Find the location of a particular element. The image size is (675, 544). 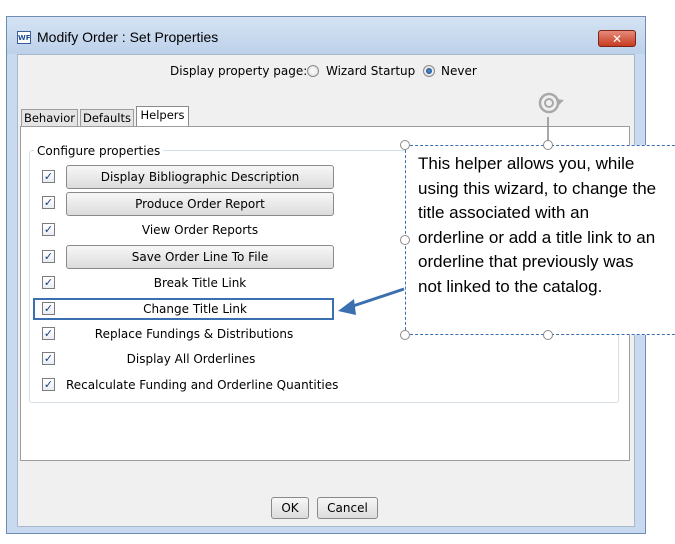

radio-never-label: Never is located at coordinates (459, 71).